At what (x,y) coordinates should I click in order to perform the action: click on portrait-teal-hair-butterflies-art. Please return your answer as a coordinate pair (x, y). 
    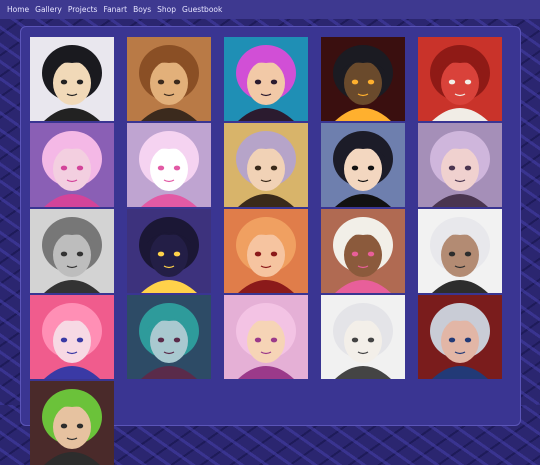
    Looking at the image, I should click on (169, 337).